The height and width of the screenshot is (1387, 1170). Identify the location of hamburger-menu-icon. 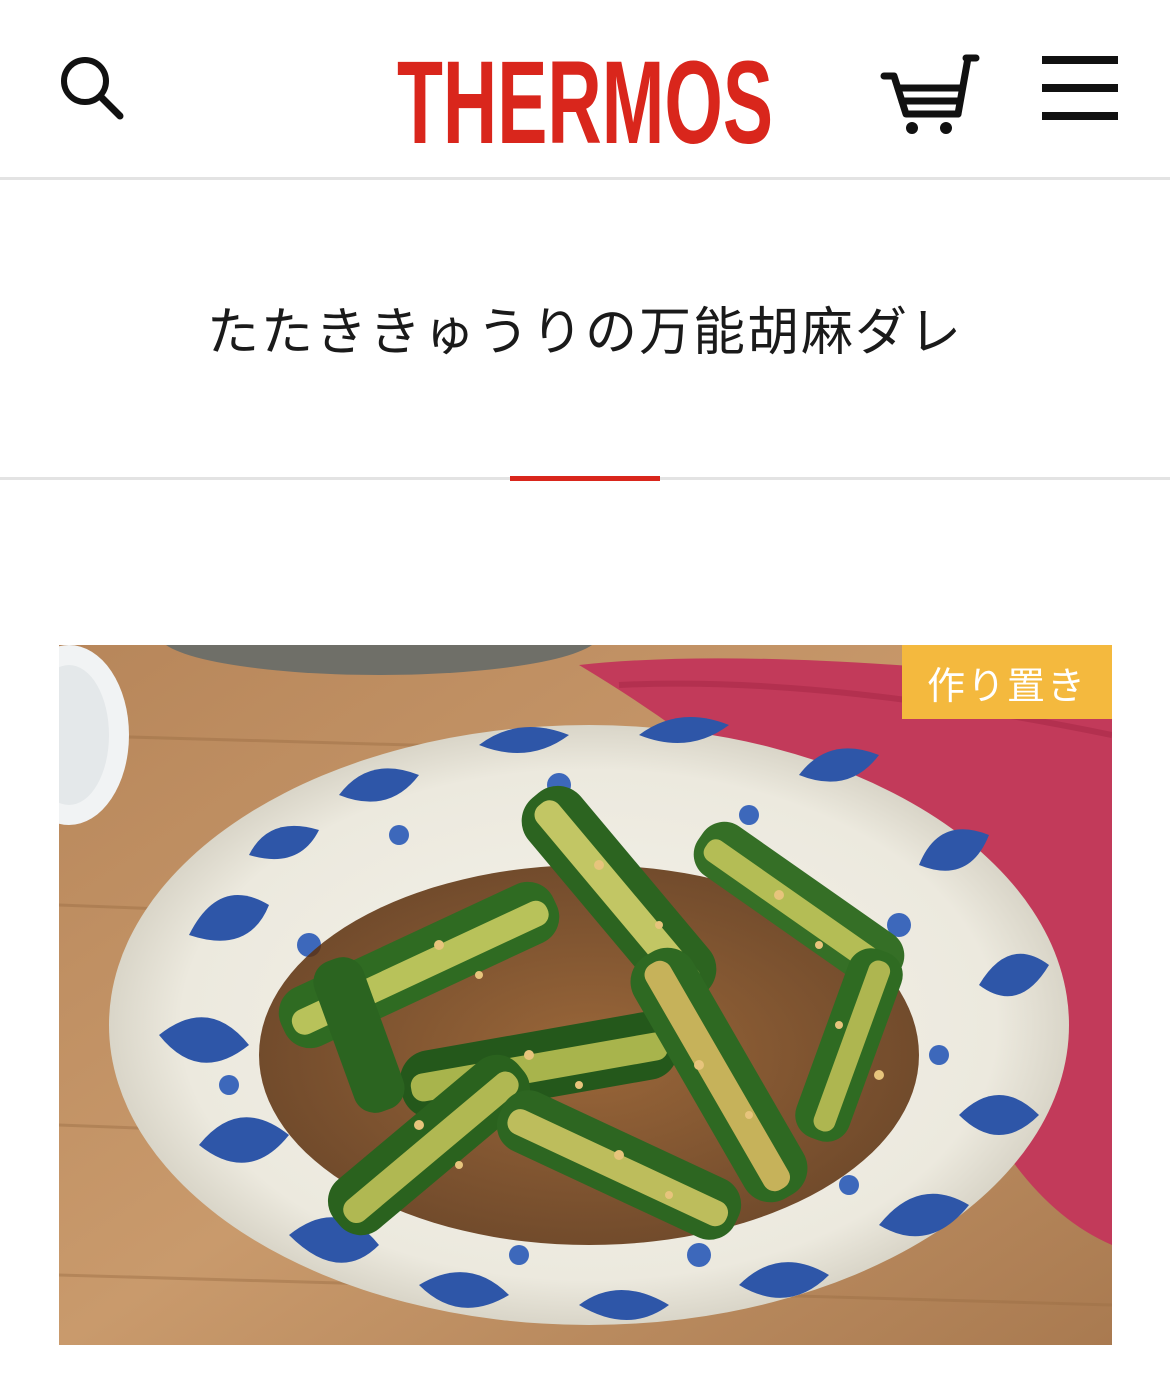
(1080, 88).